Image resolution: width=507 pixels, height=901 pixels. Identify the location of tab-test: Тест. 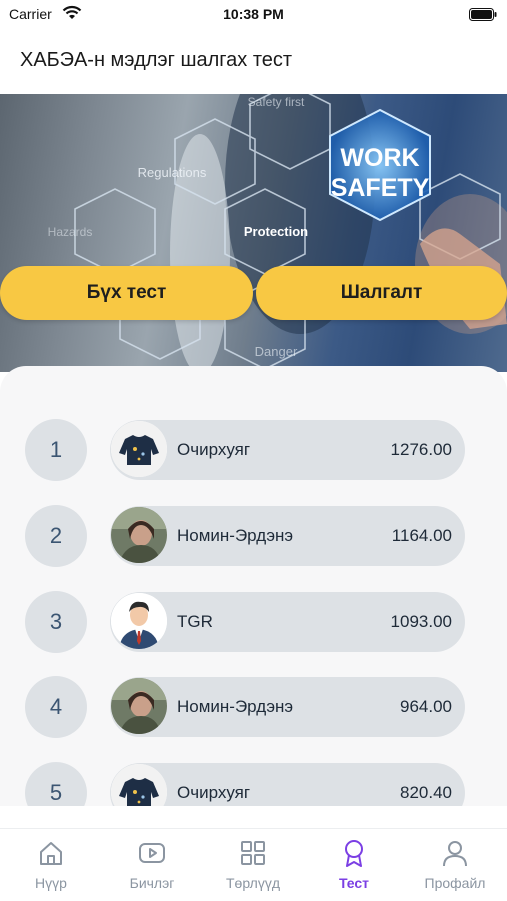
(354, 865).